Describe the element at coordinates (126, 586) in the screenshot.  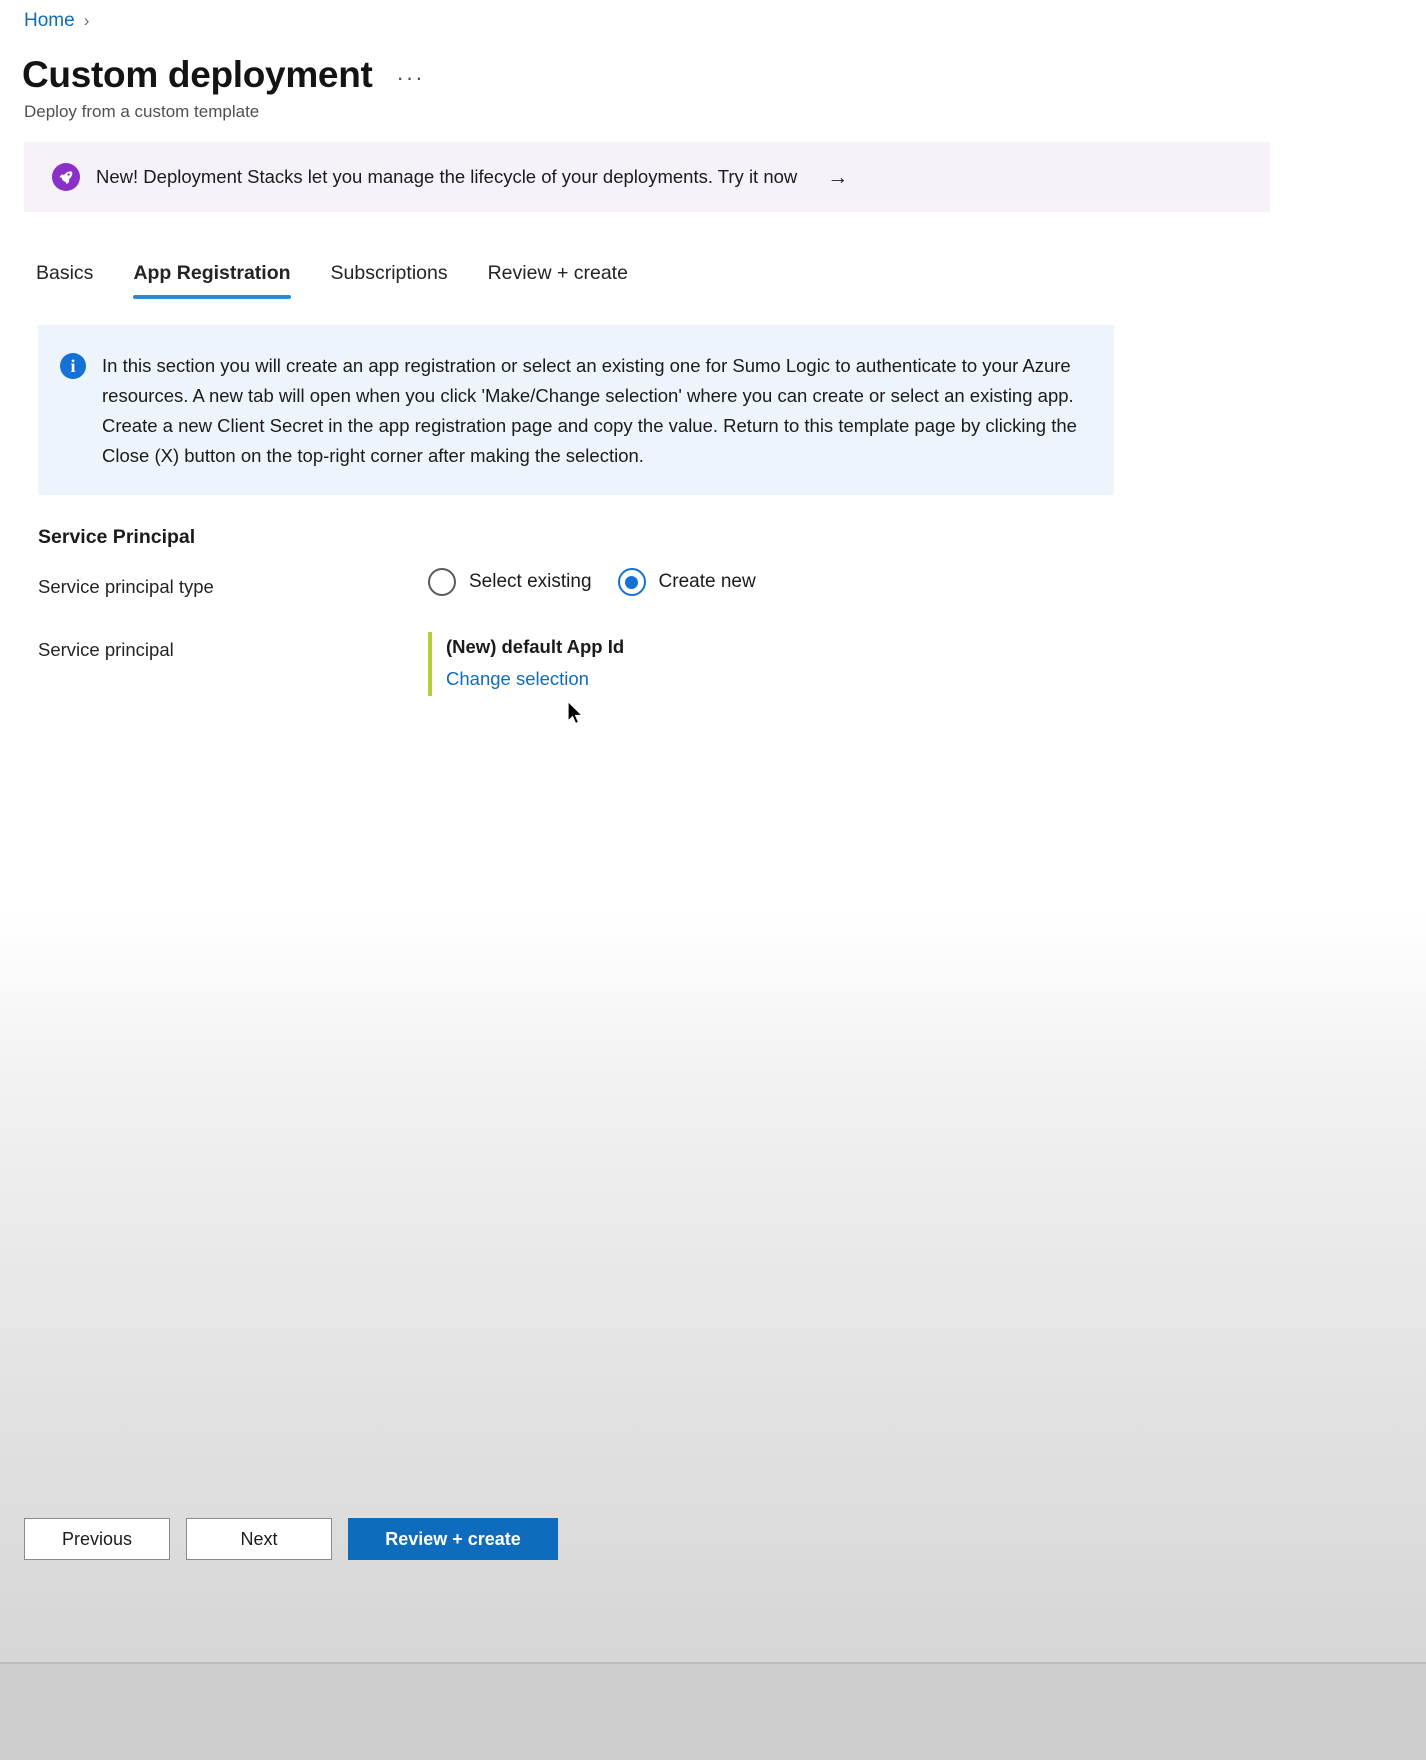
I see `label-service-principal-type: Service principal type` at that location.